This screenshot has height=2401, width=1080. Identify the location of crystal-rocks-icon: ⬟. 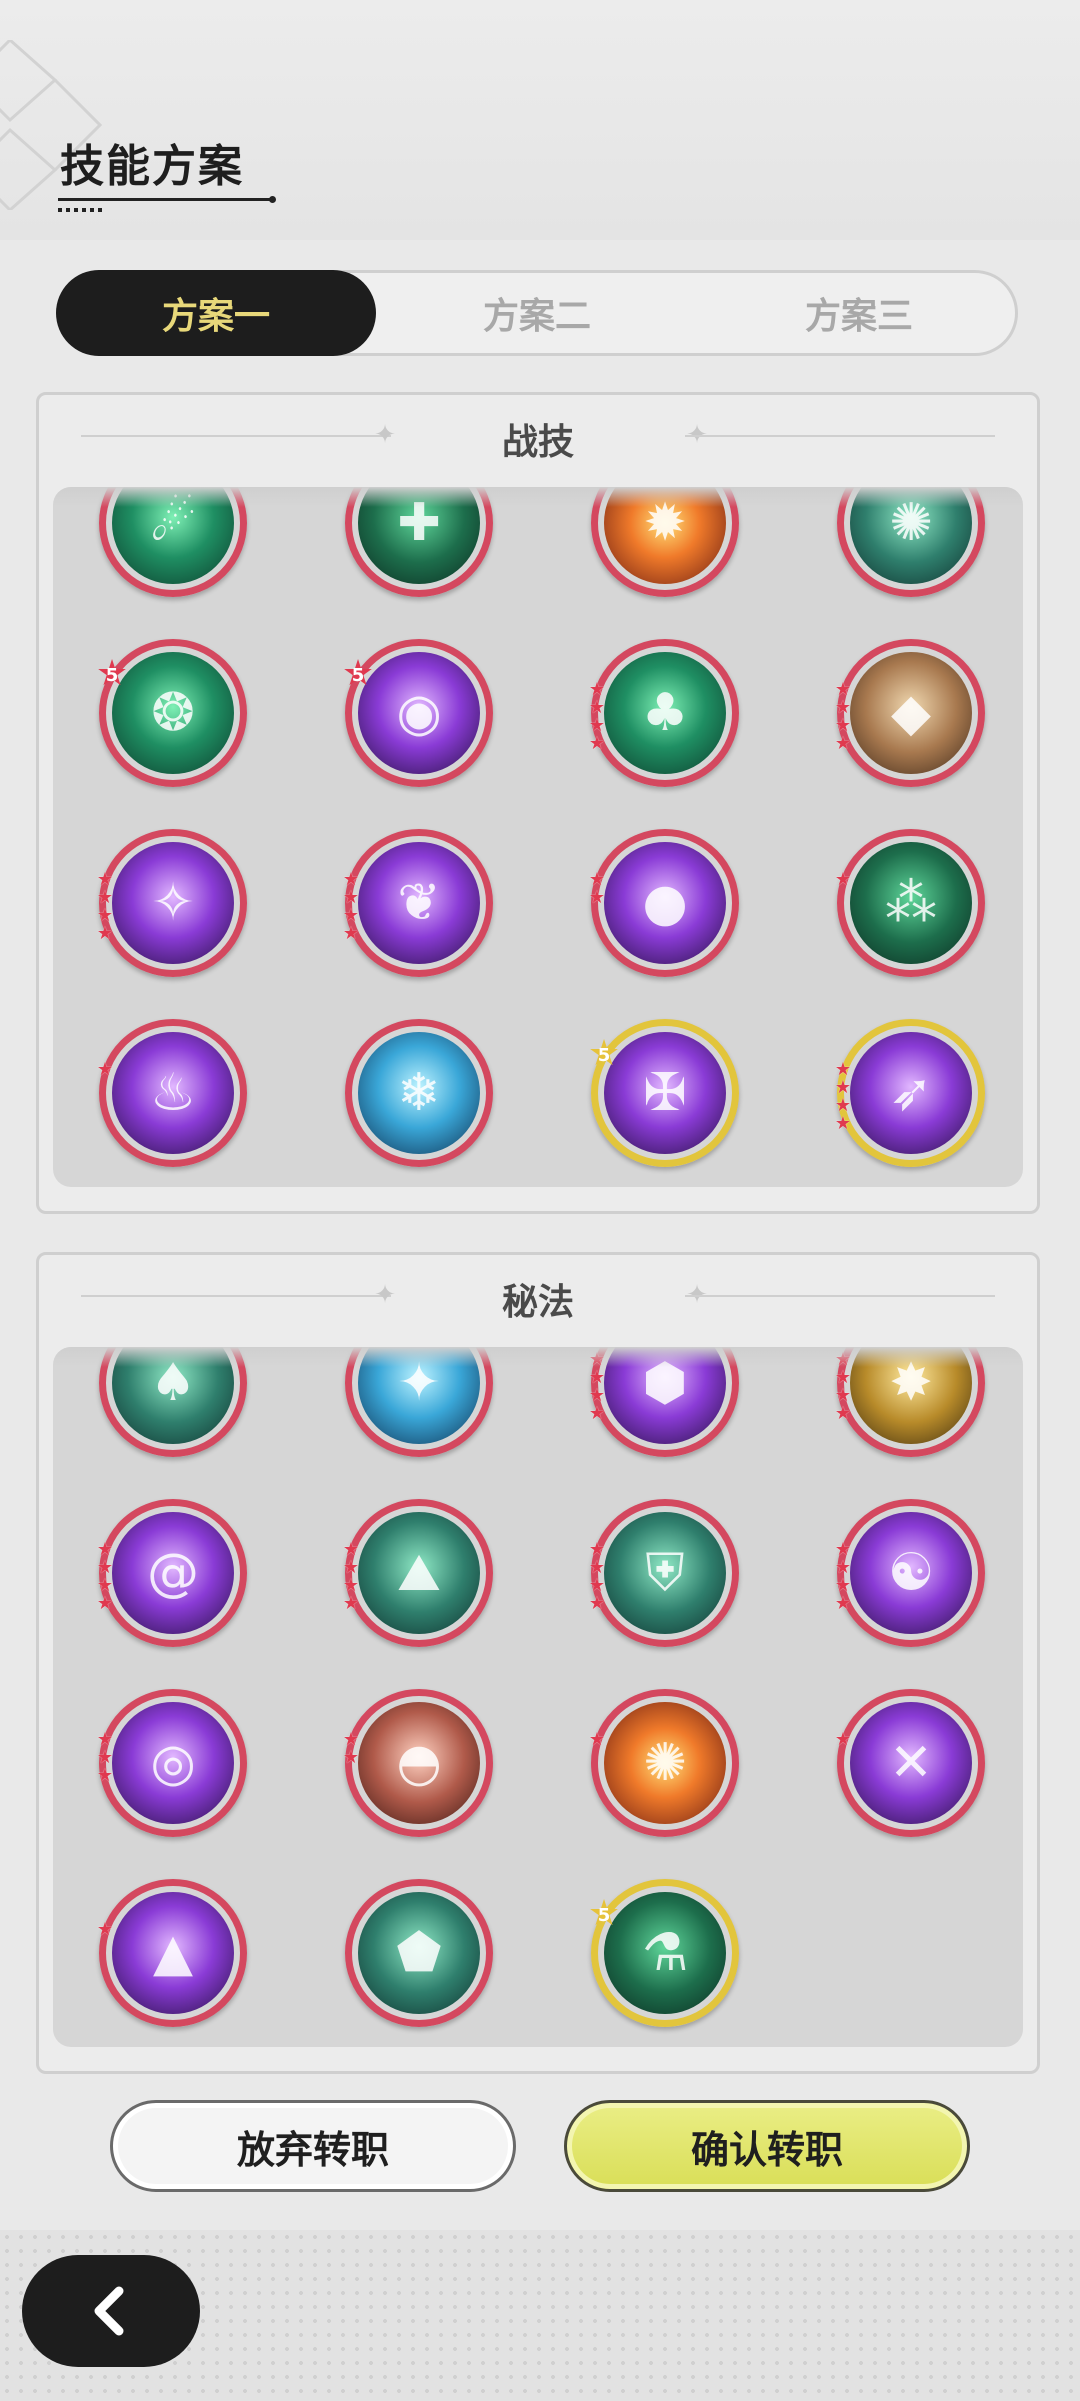
(419, 1953).